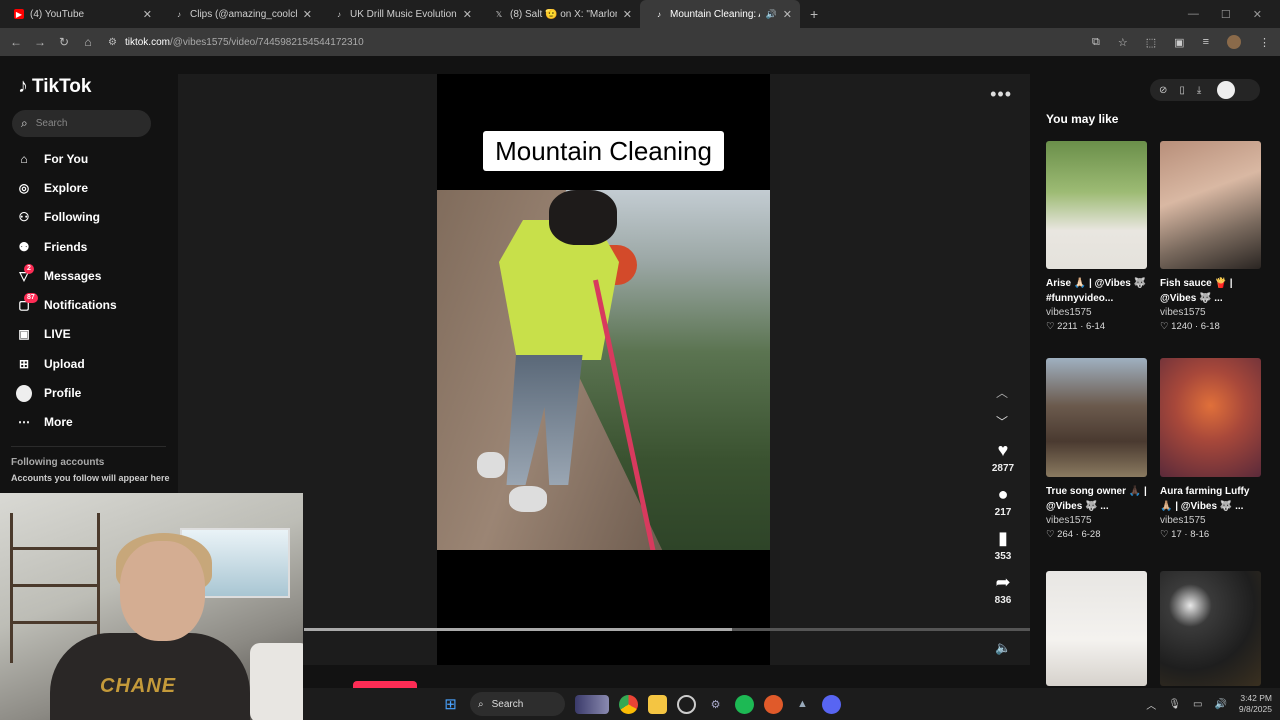 The image size is (1280, 720). Describe the element at coordinates (1257, 14) in the screenshot. I see `close-window-icon: ✕` at that location.